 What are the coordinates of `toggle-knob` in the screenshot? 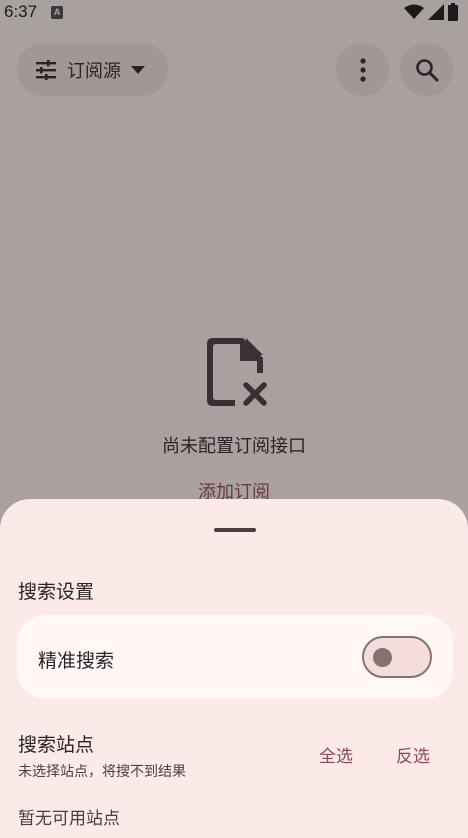 It's located at (382, 657).